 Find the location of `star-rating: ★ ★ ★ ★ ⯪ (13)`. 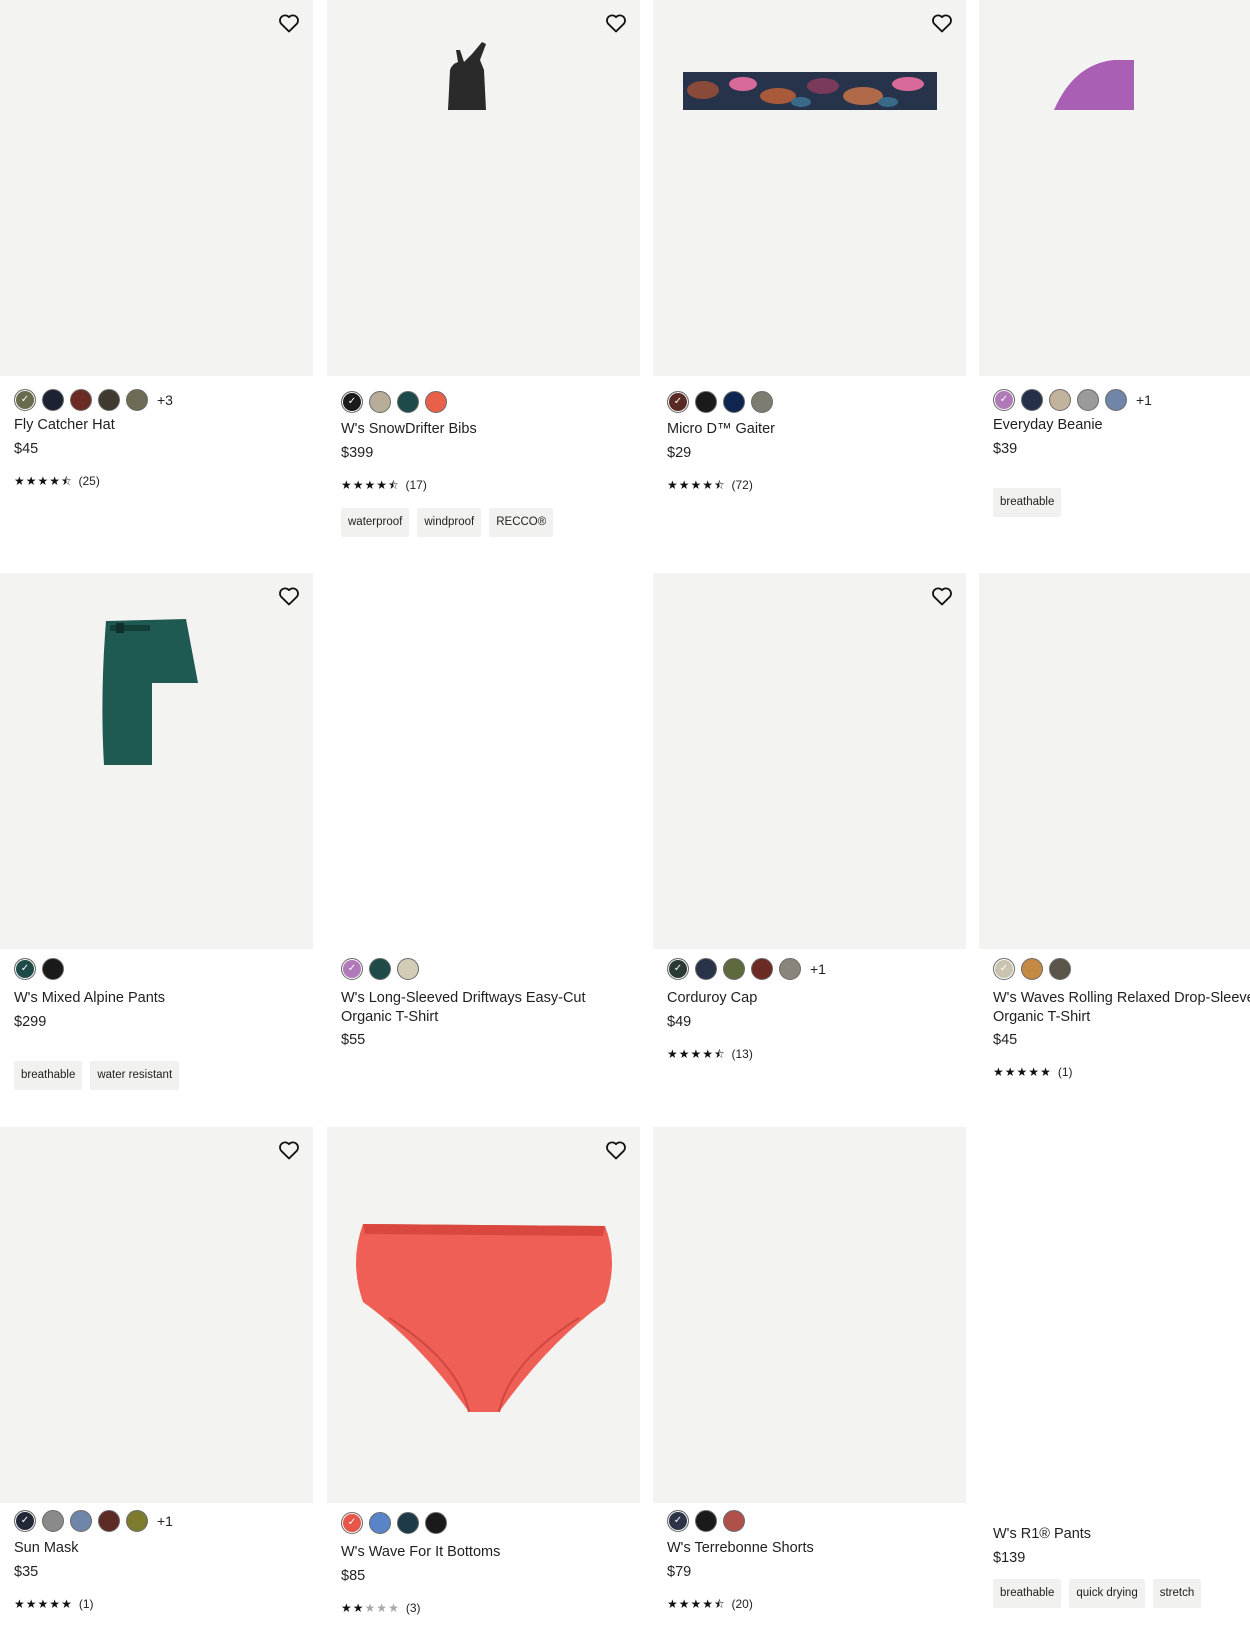

star-rating: ★ ★ ★ ★ ⯪ (13) is located at coordinates (710, 1054).